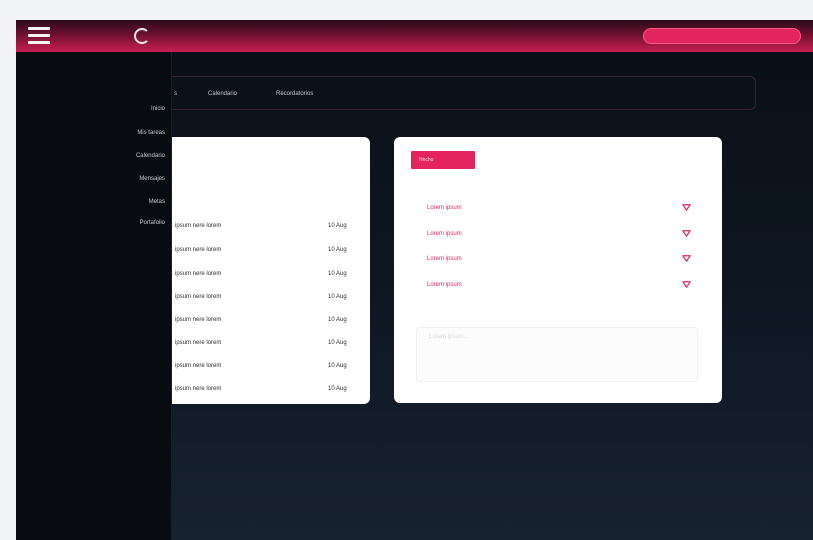 This screenshot has width=813, height=540. I want to click on sidebar-item-inicio: Inicio, so click(158, 109).